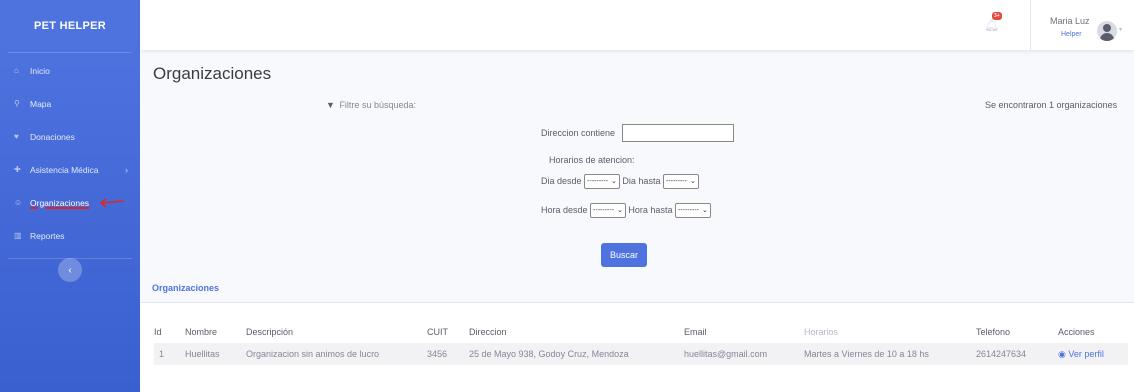 The width and height of the screenshot is (1134, 392). Describe the element at coordinates (598, 181) in the screenshot. I see `dia-desde-value: ---------` at that location.